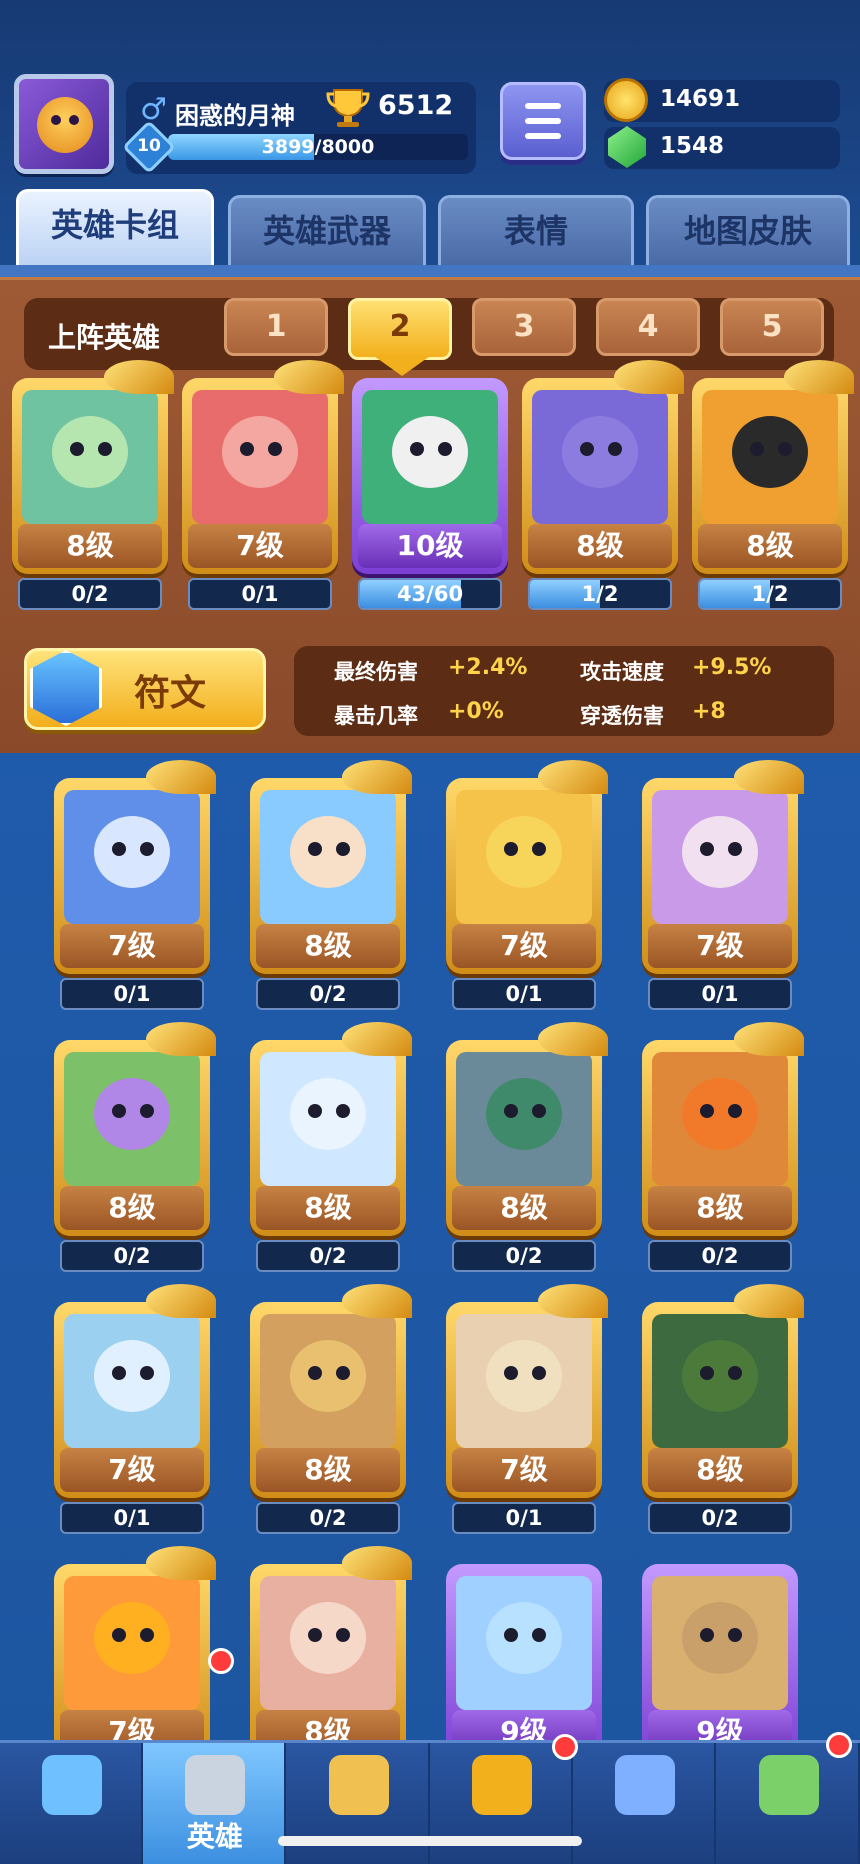  Describe the element at coordinates (524, 327) in the screenshot. I see `deck-slot-3: 3` at that location.